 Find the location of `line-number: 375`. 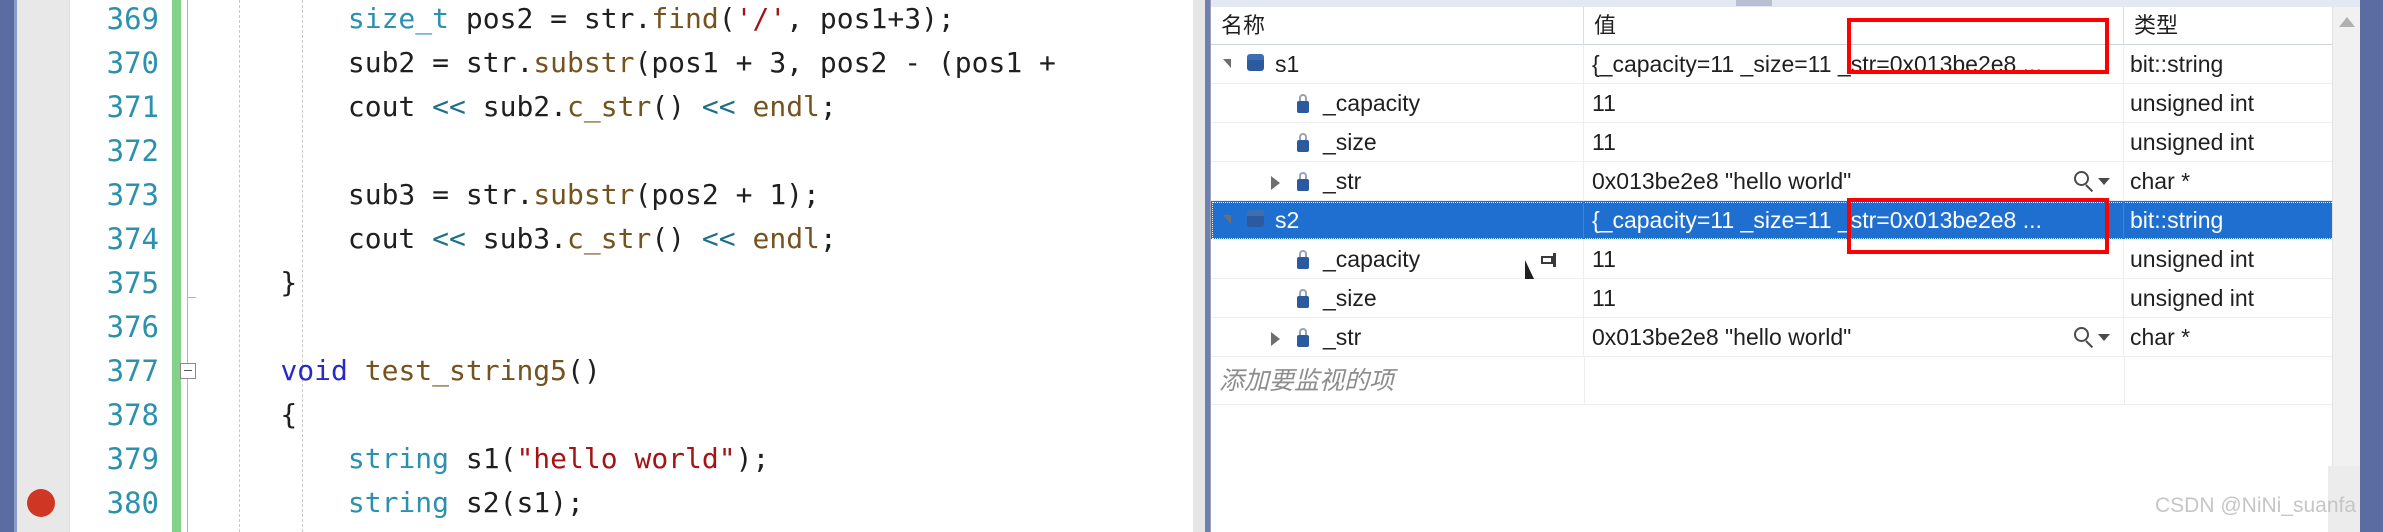

line-number: 375 is located at coordinates (132, 283).